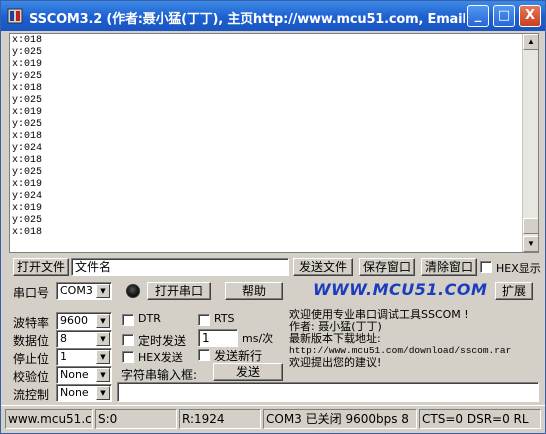 This screenshot has width=546, height=434. What do you see at coordinates (335, 362) in the screenshot?
I see `info-feedback: 欢迎提出您的建议!` at bounding box center [335, 362].